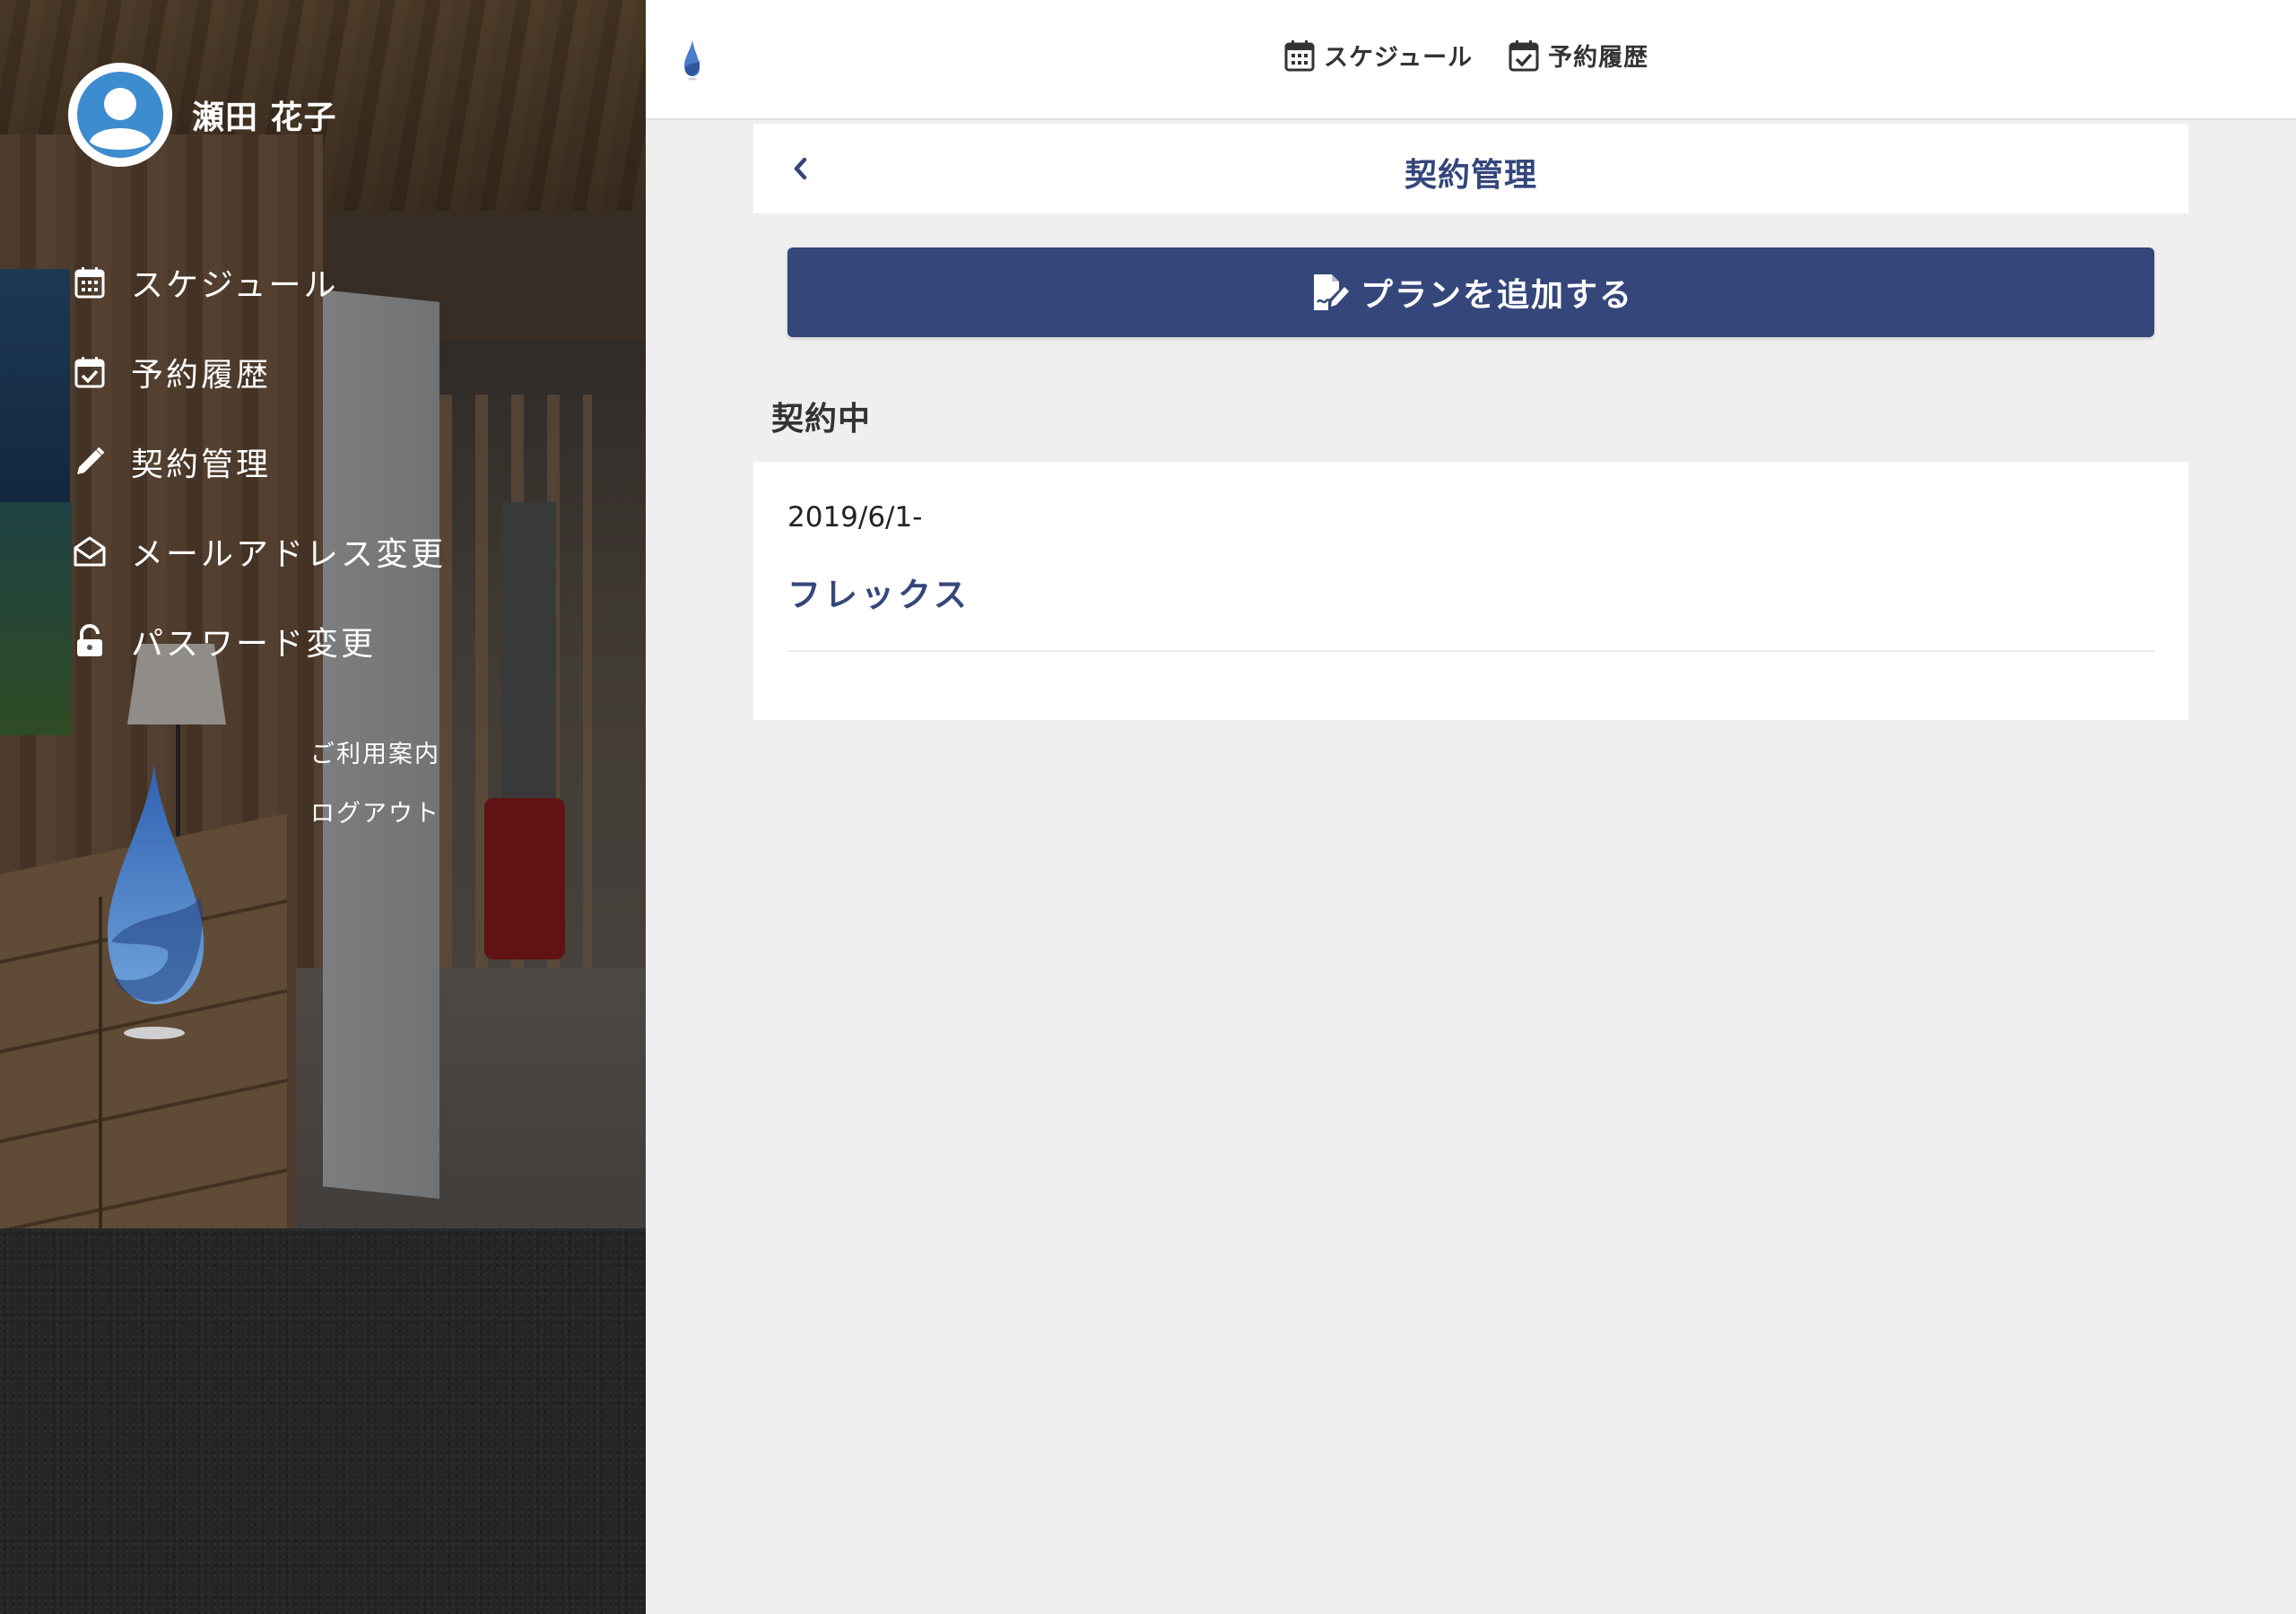 This screenshot has width=2296, height=1614. What do you see at coordinates (254, 644) in the screenshot?
I see `sidebar-item-label: パスワード変更` at bounding box center [254, 644].